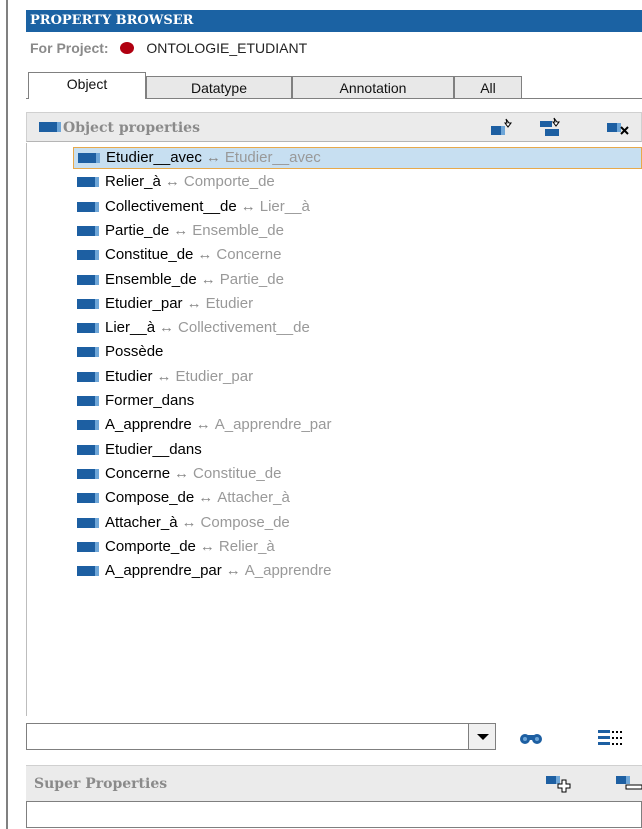  Describe the element at coordinates (237, 473) in the screenshot. I see `inverse-property-name: Constitue_de` at that location.